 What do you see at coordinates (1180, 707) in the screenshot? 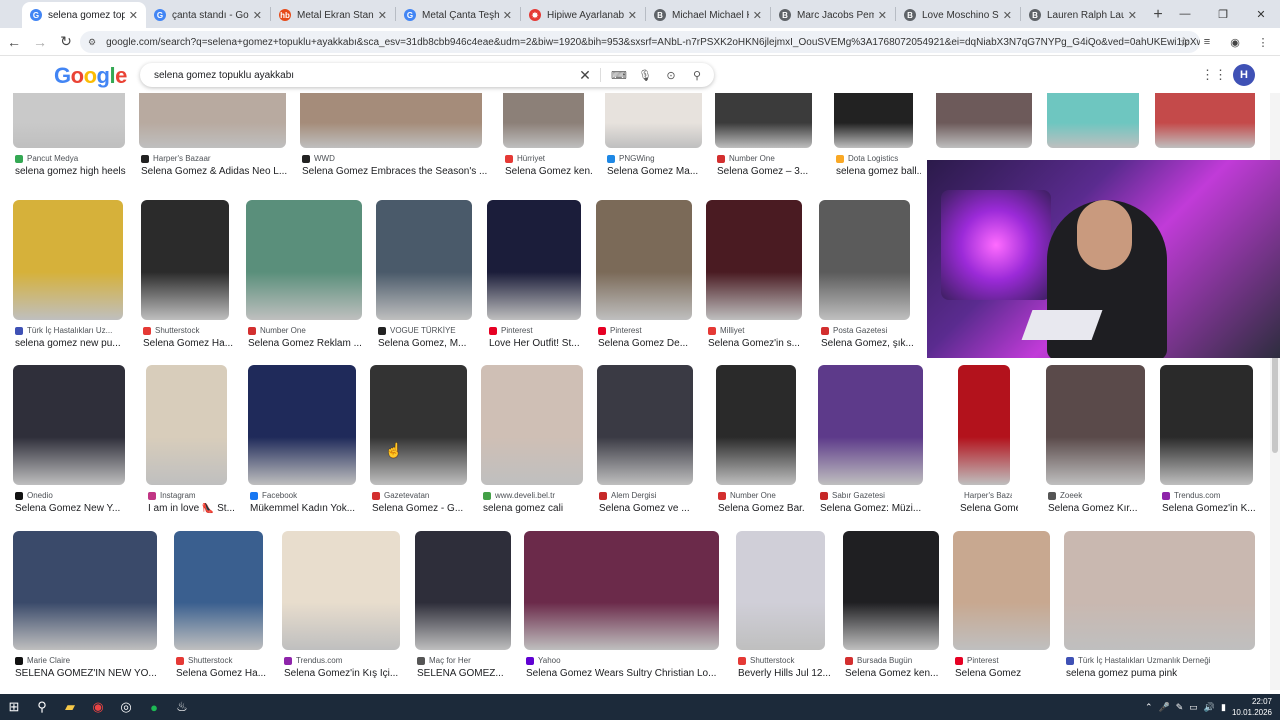
I see `tray-pen-icon: ✎` at bounding box center [1180, 707].